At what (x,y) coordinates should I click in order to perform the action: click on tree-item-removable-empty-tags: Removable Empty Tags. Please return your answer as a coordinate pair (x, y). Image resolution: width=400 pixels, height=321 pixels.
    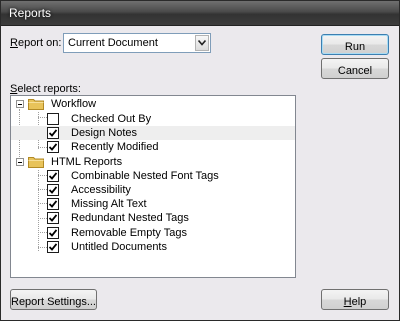
    Looking at the image, I should click on (153, 233).